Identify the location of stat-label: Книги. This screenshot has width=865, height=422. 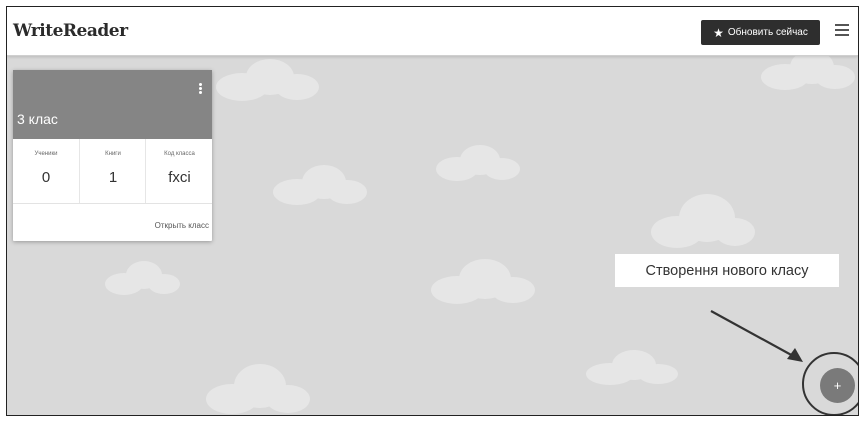
(113, 154).